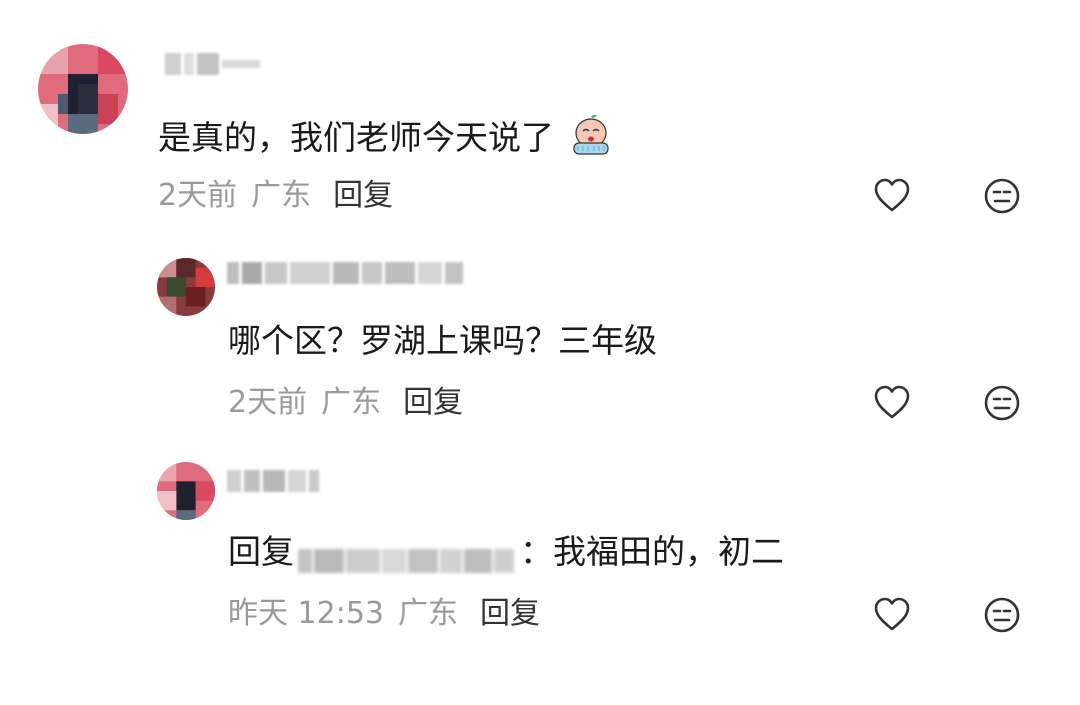  I want to click on comment-meta: 昨天 12:53 广东 回复, so click(384, 614).